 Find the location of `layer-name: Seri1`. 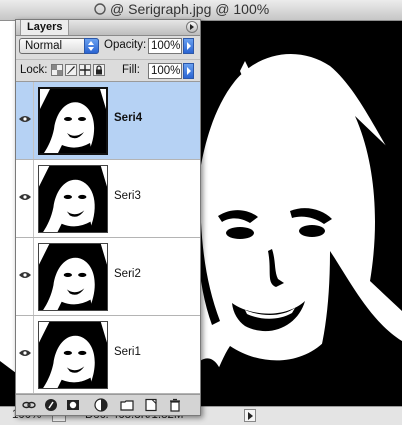

layer-name: Seri1 is located at coordinates (127, 352).